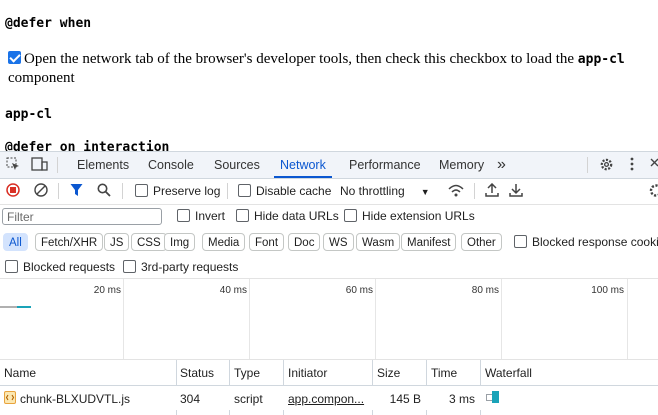  What do you see at coordinates (495, 397) in the screenshot?
I see `waterfall-bar` at bounding box center [495, 397].